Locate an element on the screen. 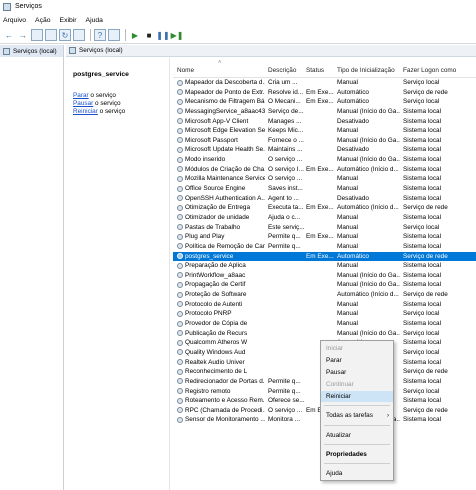 This screenshot has height=490, width=476. stop-service-link: Parar is located at coordinates (81, 95).